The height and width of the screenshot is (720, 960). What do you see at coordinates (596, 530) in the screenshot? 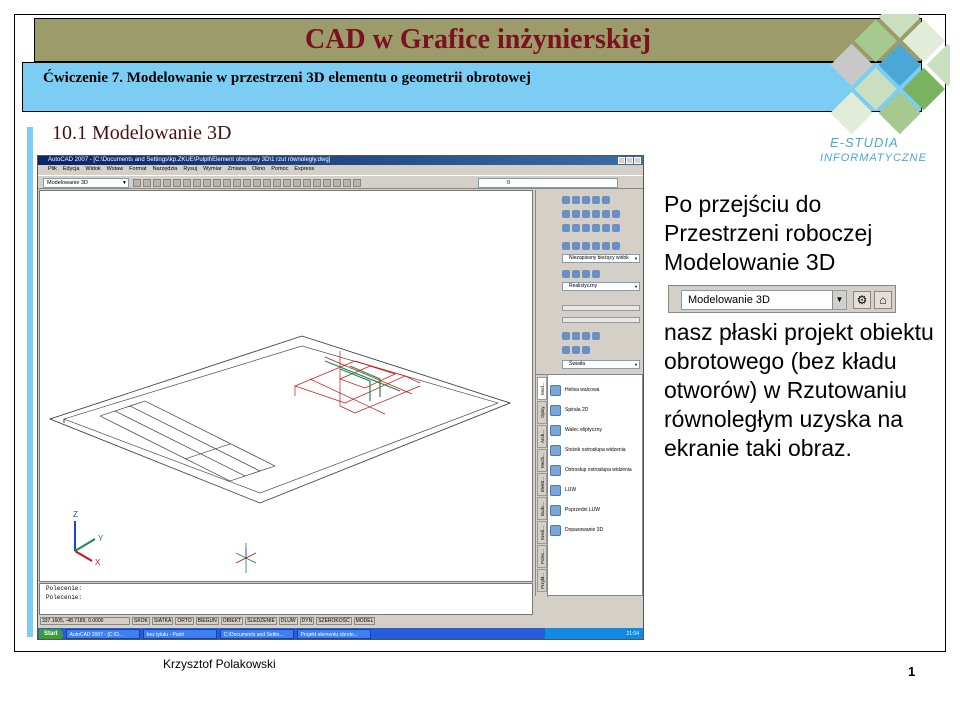
I see `tool-dopasowanie: Dopasowanie 3D` at bounding box center [596, 530].